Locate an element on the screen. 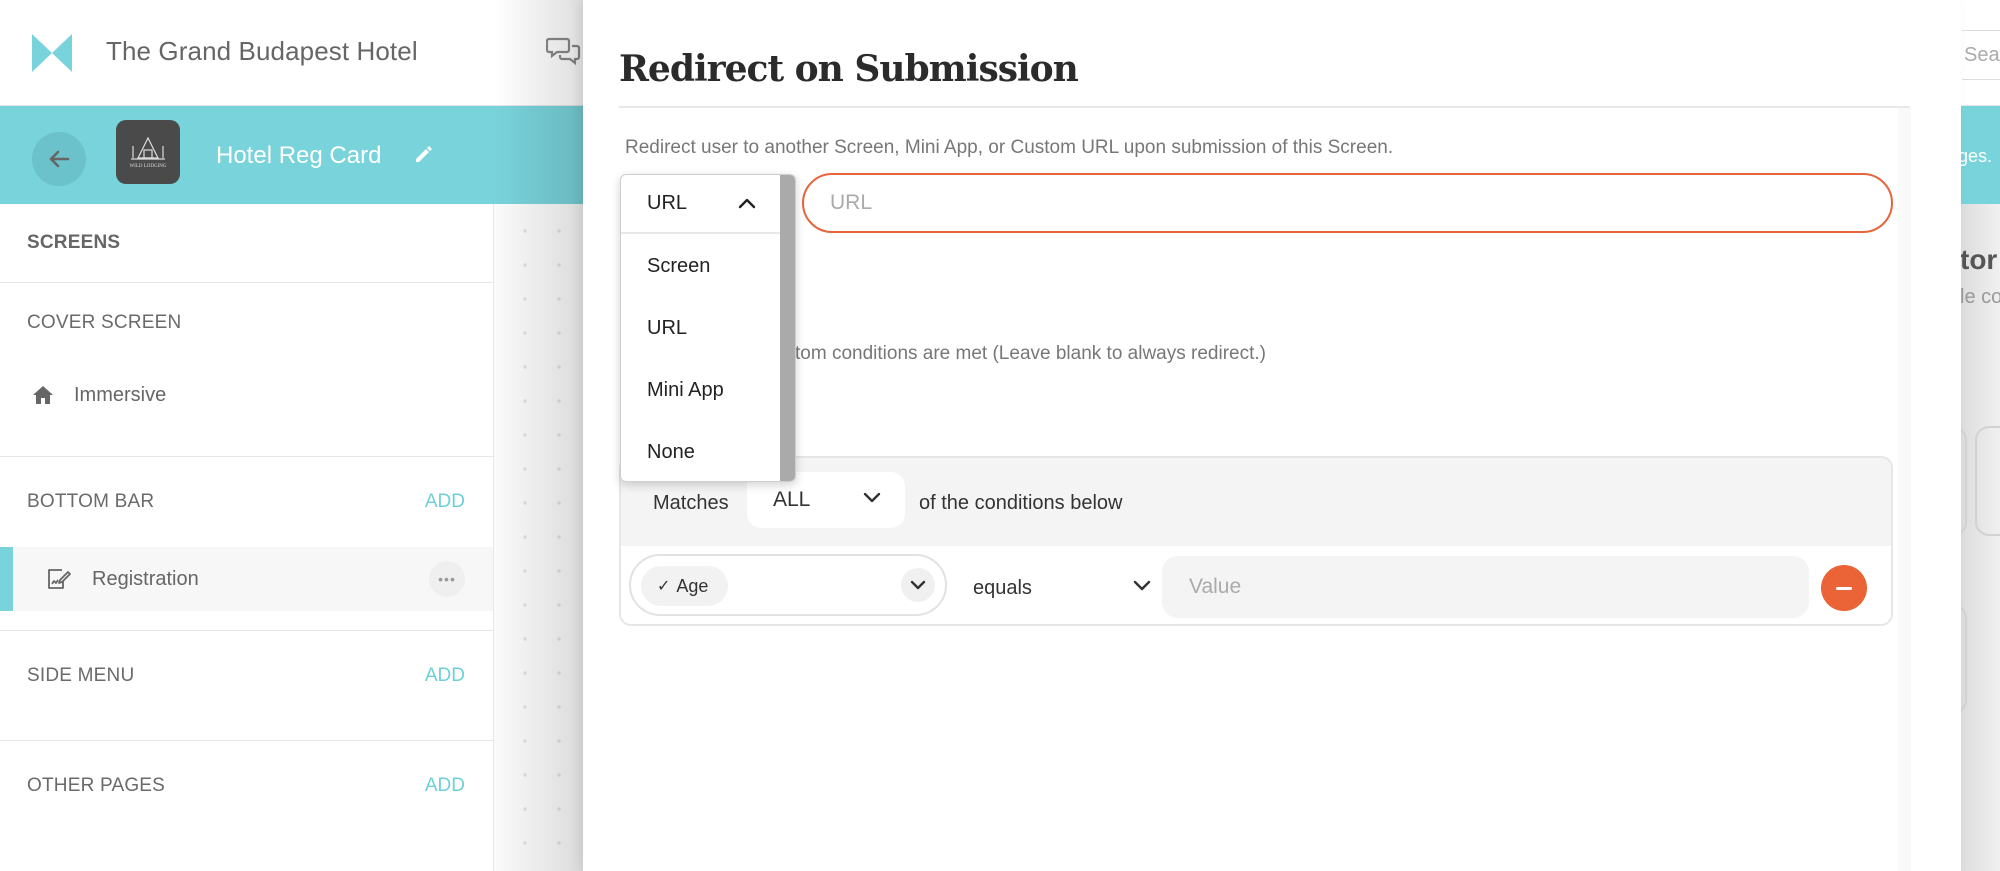 The image size is (2000, 871). right-panel-subtitle: le co is located at coordinates (1980, 297).